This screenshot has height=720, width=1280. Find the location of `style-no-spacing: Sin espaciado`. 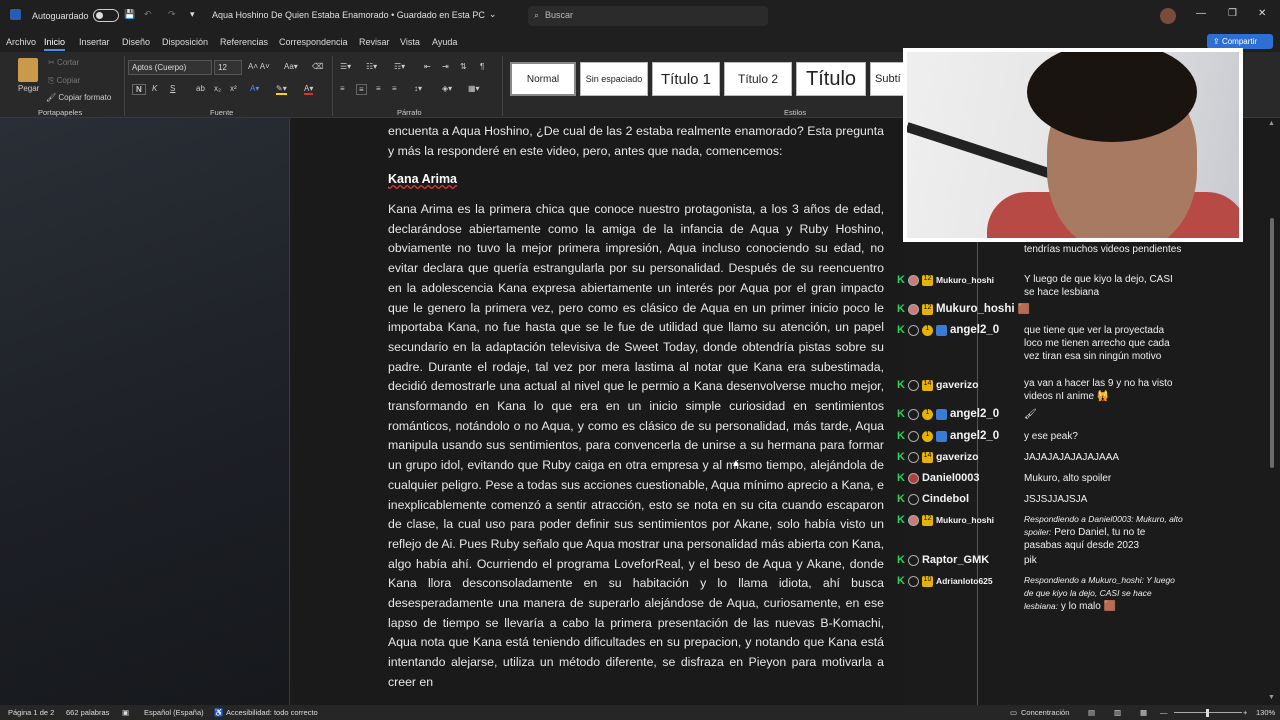

style-no-spacing: Sin espaciado is located at coordinates (614, 79).